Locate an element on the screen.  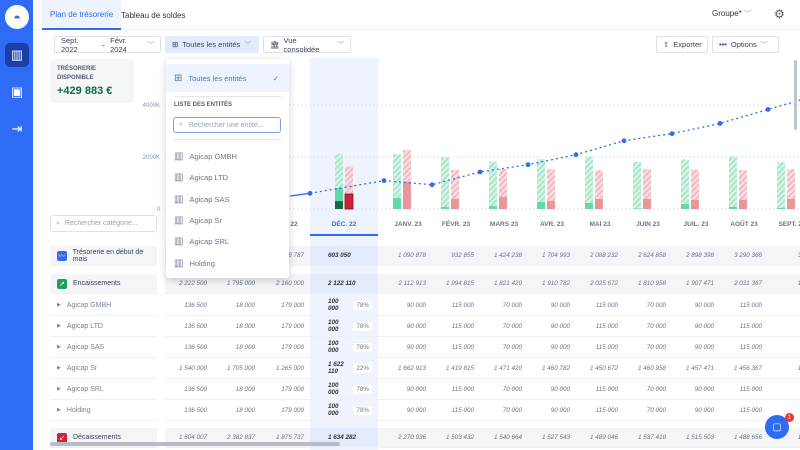
column-header: AVR. 23 is located at coordinates (552, 224).